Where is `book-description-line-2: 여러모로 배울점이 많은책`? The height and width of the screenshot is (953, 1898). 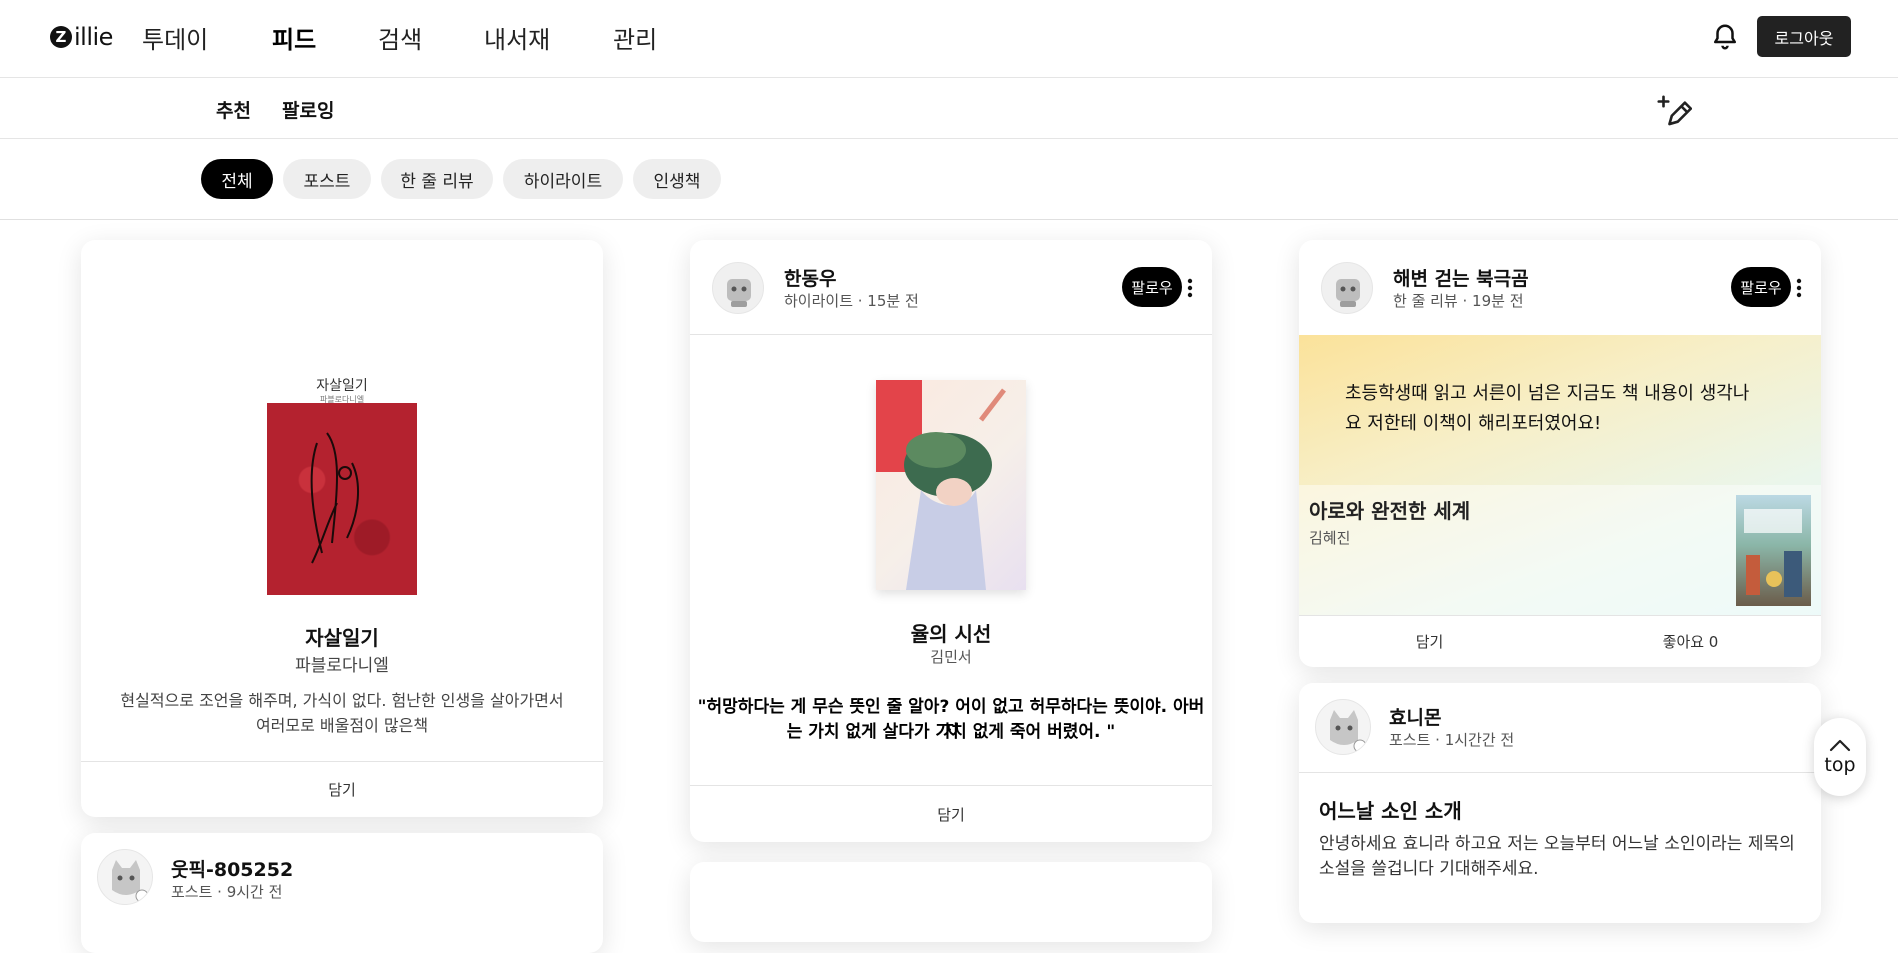
book-description-line-2: 여러모로 배울점이 많은책 is located at coordinates (342, 725).